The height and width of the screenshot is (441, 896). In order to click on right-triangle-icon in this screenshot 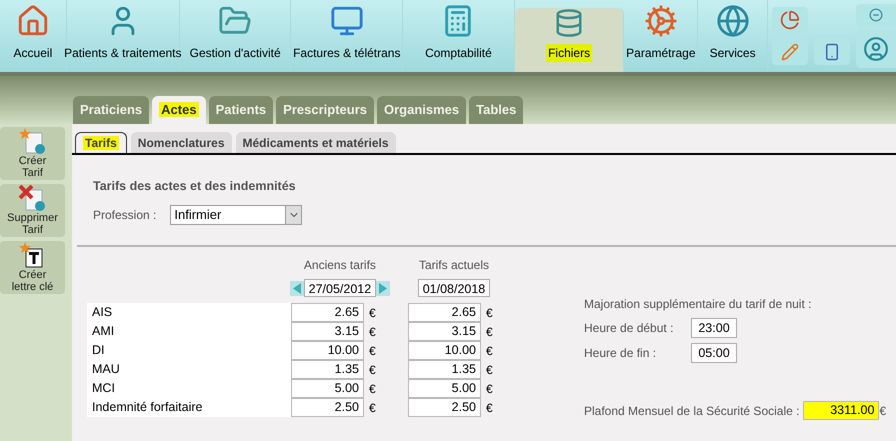, I will do `click(383, 288)`.